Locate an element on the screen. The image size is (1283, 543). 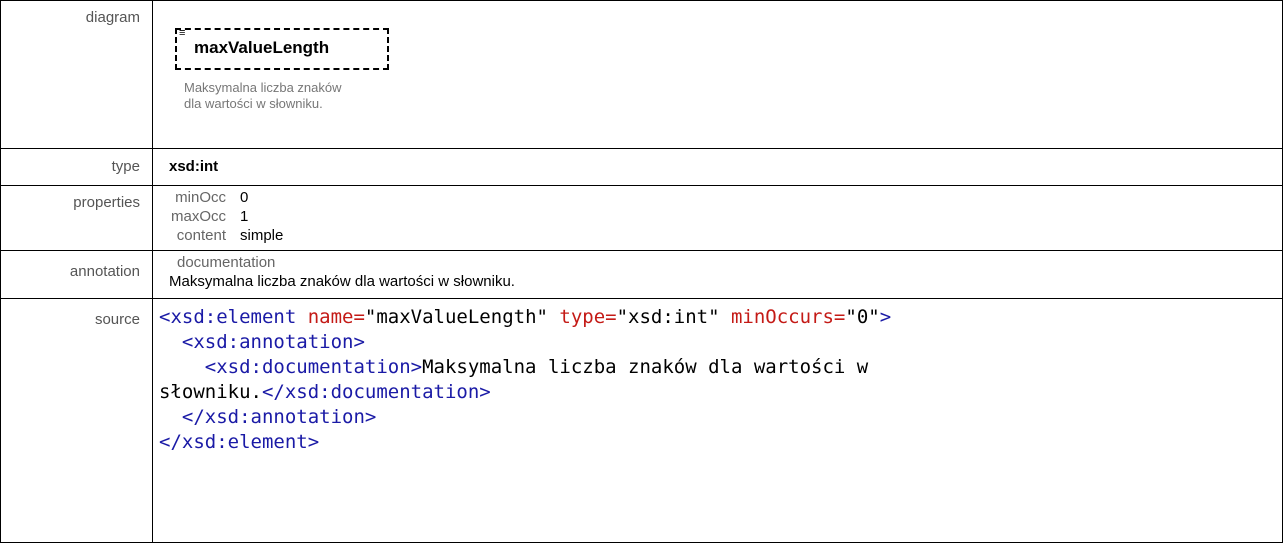
code-tag: <xsd:annotation> is located at coordinates (273, 342).